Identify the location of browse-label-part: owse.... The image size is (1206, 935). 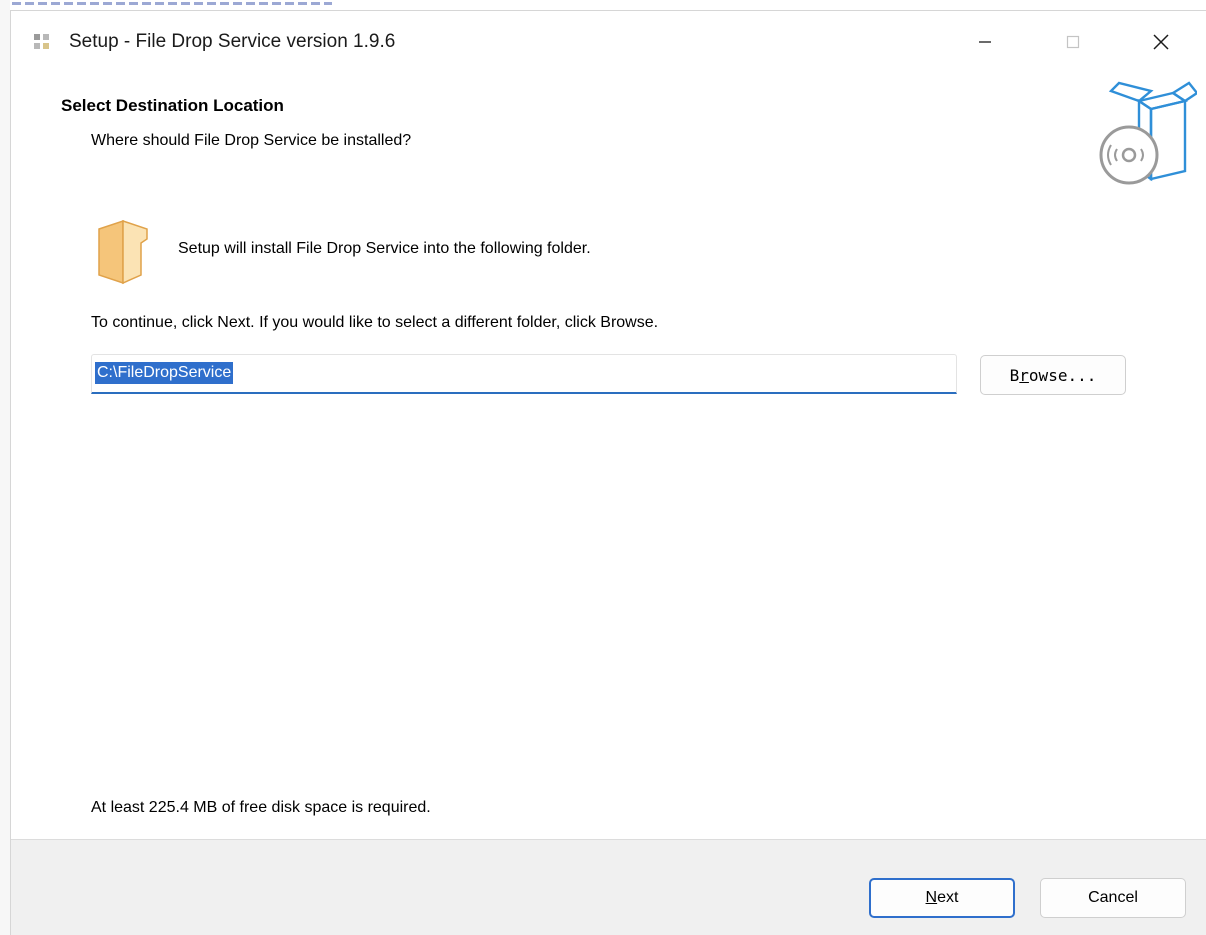
(1062, 375).